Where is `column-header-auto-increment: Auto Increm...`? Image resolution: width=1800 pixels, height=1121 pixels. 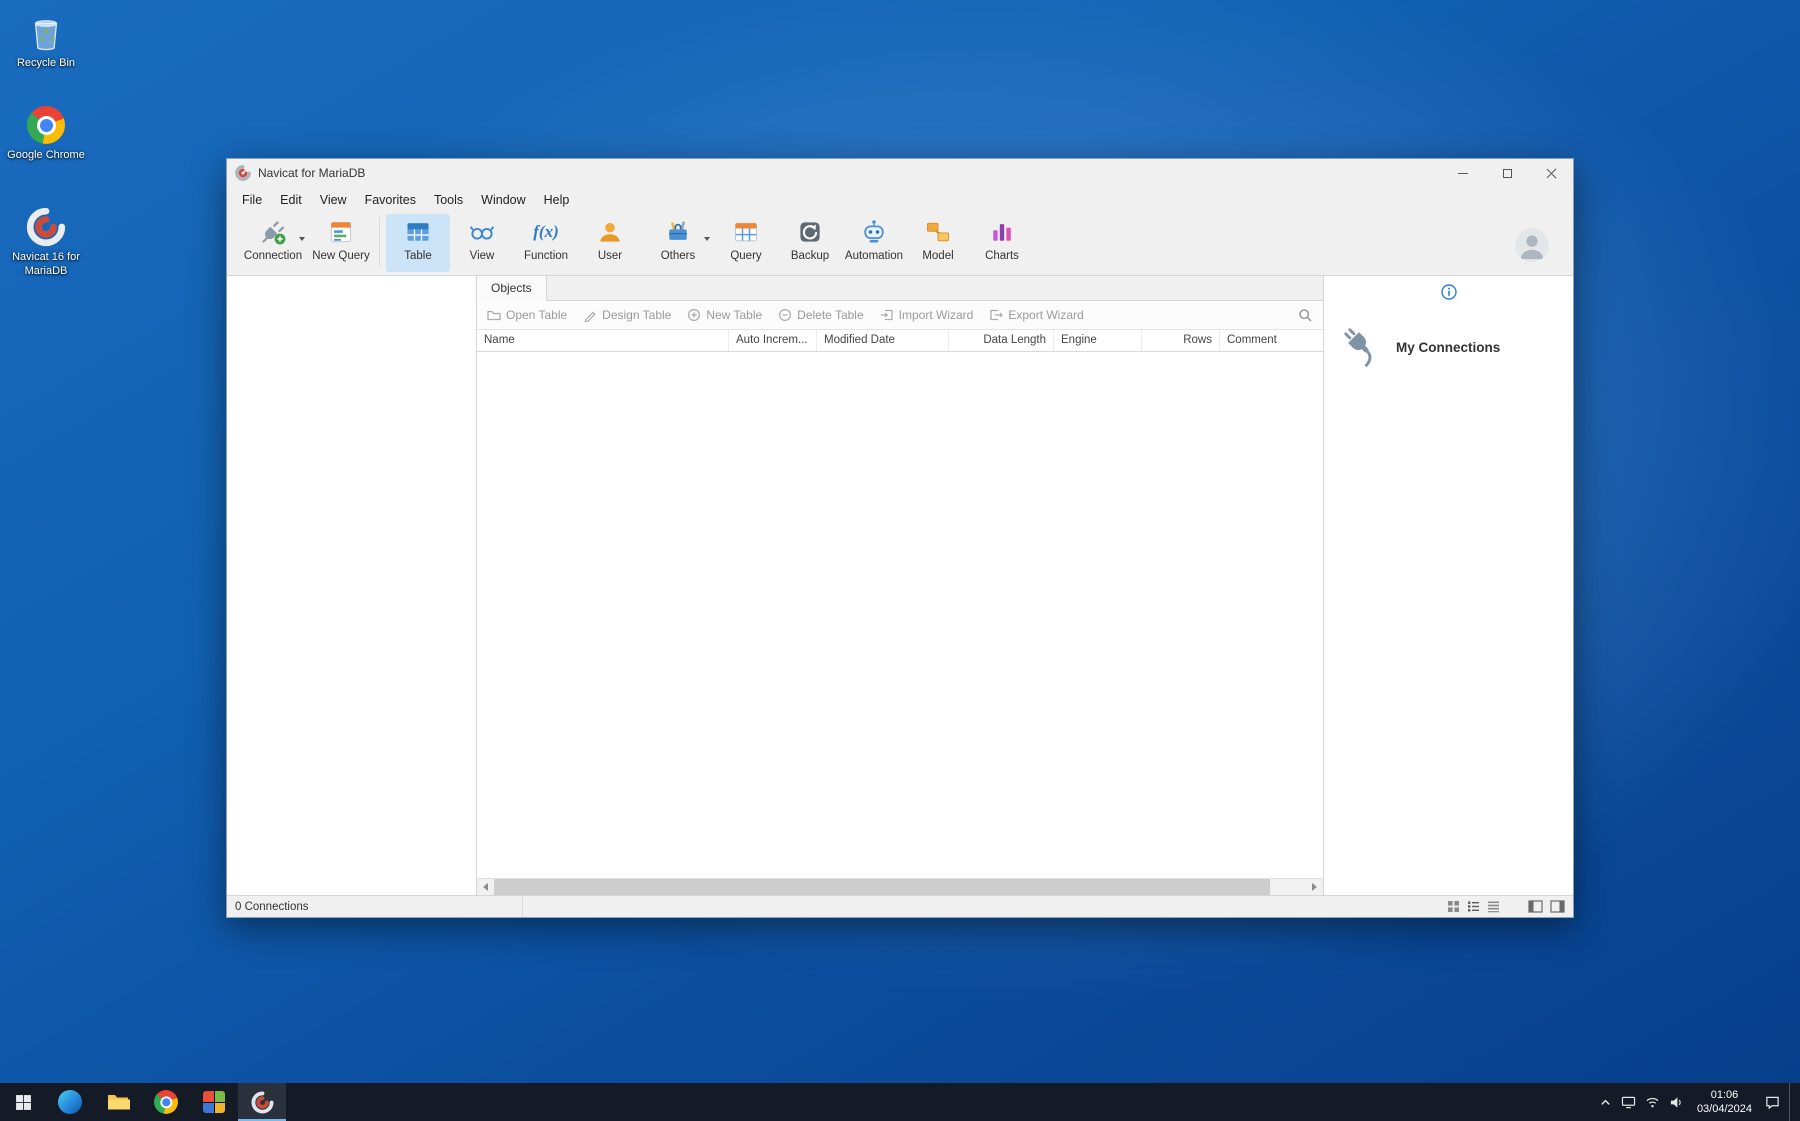
column-header-auto-increment: Auto Increm... is located at coordinates (773, 340).